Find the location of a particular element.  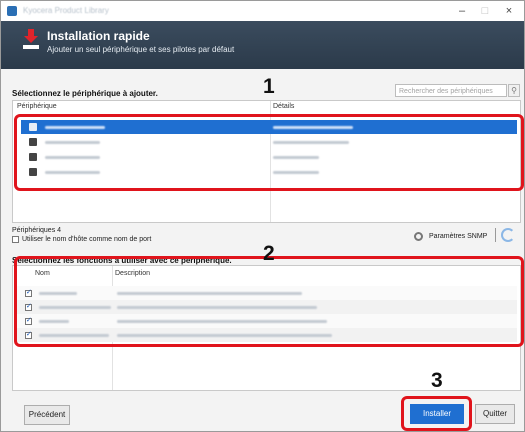

banner-title: Installation rapide is located at coordinates (98, 36).